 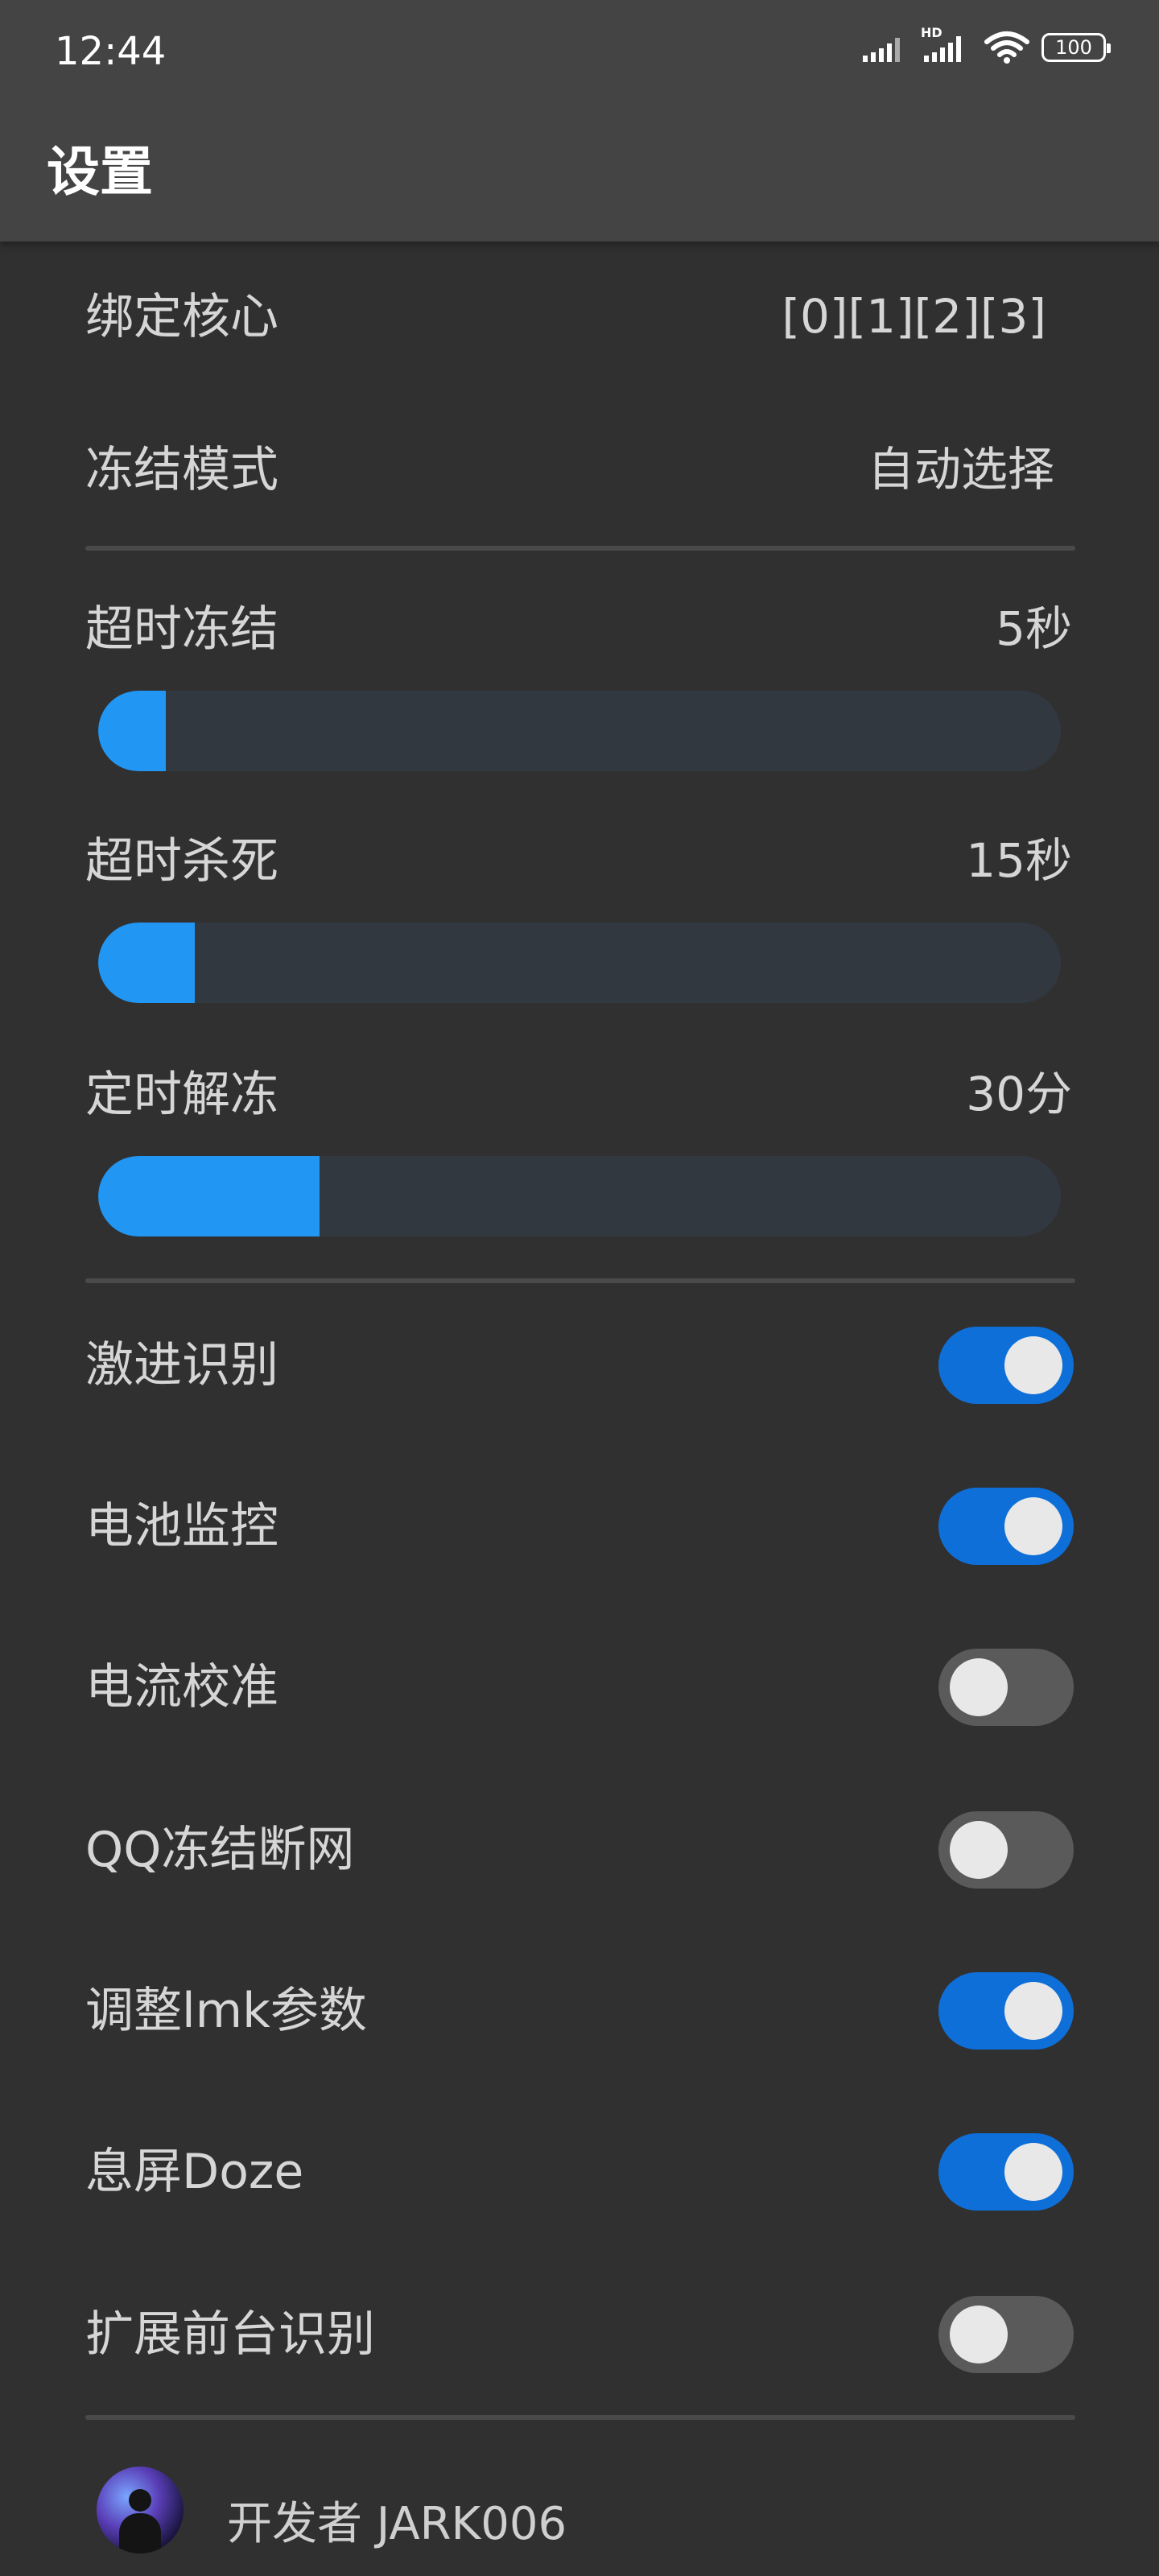 I want to click on status-icons: HD 100, so click(x=986, y=44).